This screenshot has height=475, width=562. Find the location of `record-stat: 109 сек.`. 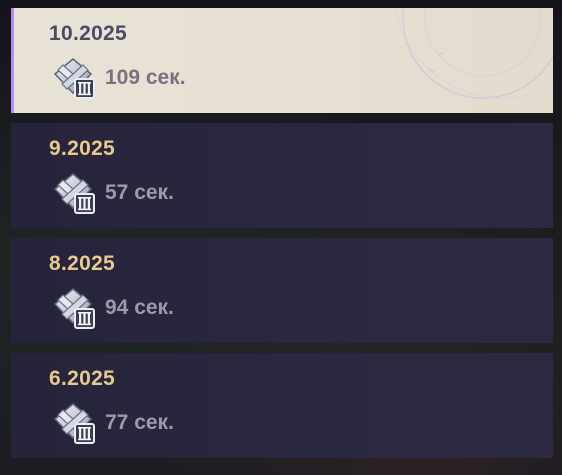

record-stat: 109 сек. is located at coordinates (118, 78).